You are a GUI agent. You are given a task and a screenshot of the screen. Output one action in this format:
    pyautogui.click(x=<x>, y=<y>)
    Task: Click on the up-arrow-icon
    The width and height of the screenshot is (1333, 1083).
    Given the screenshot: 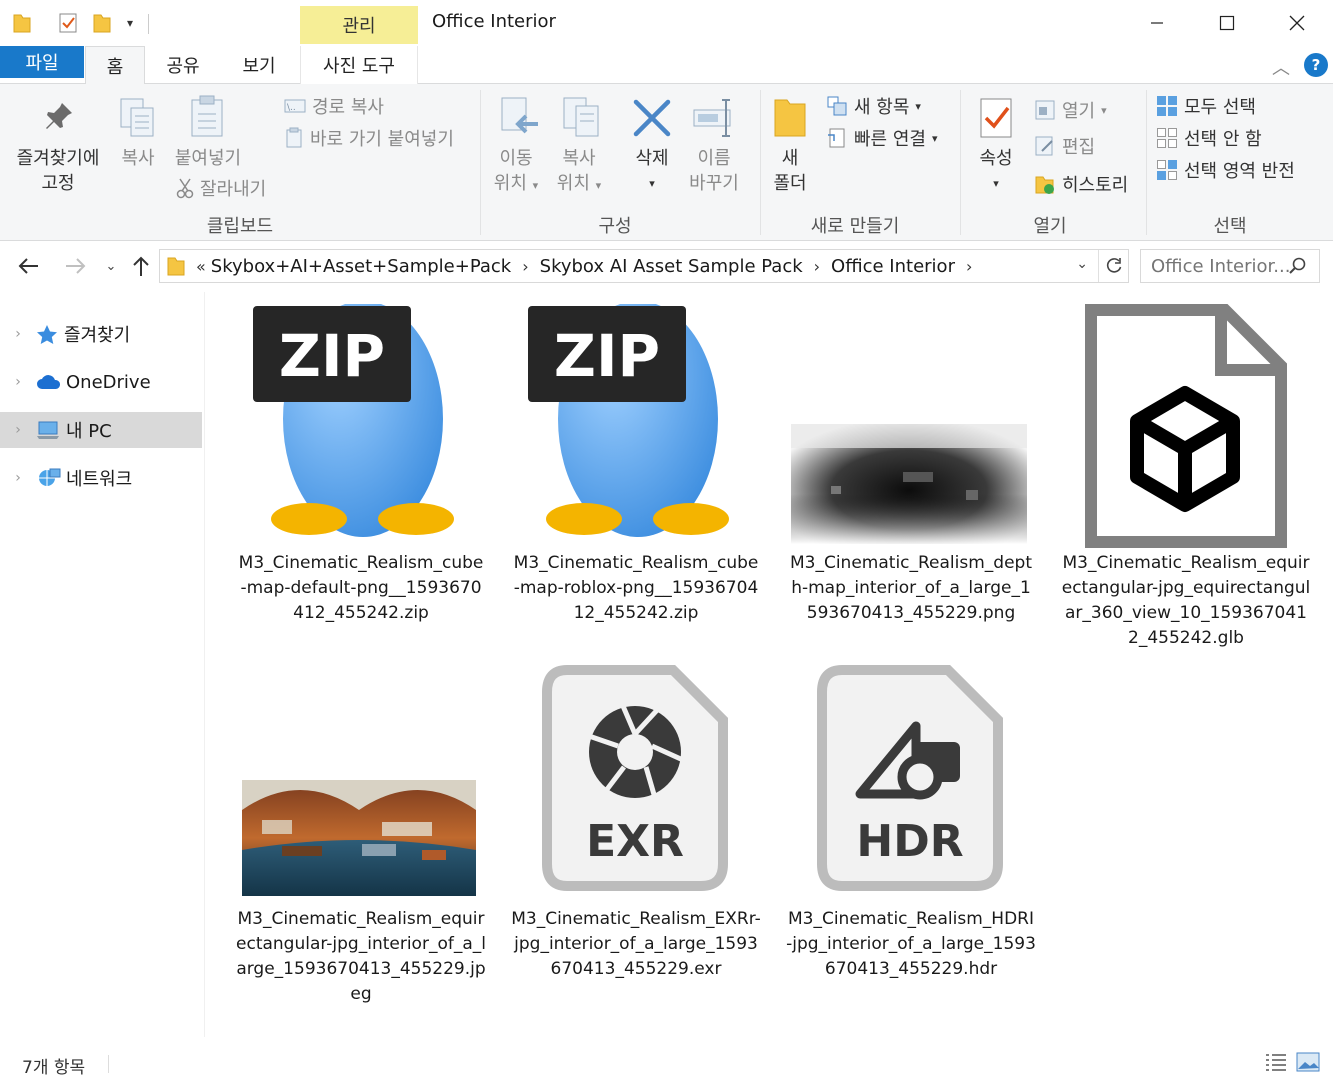 What is the action you would take?
    pyautogui.click(x=141, y=266)
    